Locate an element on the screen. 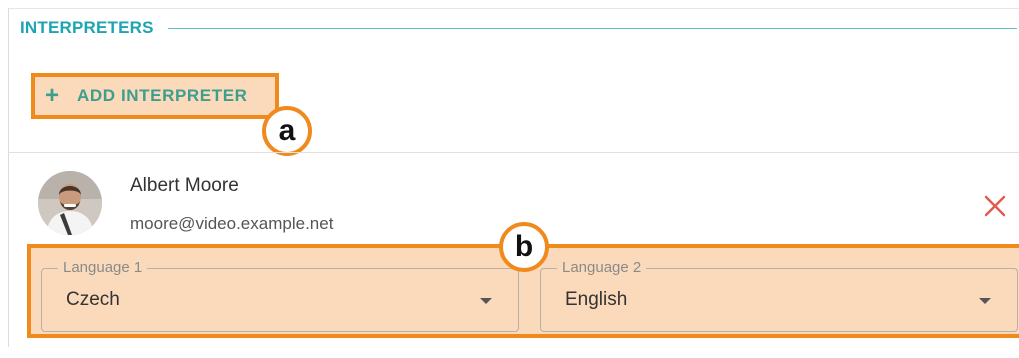 The image size is (1019, 358). close-icon is located at coordinates (995, 206).